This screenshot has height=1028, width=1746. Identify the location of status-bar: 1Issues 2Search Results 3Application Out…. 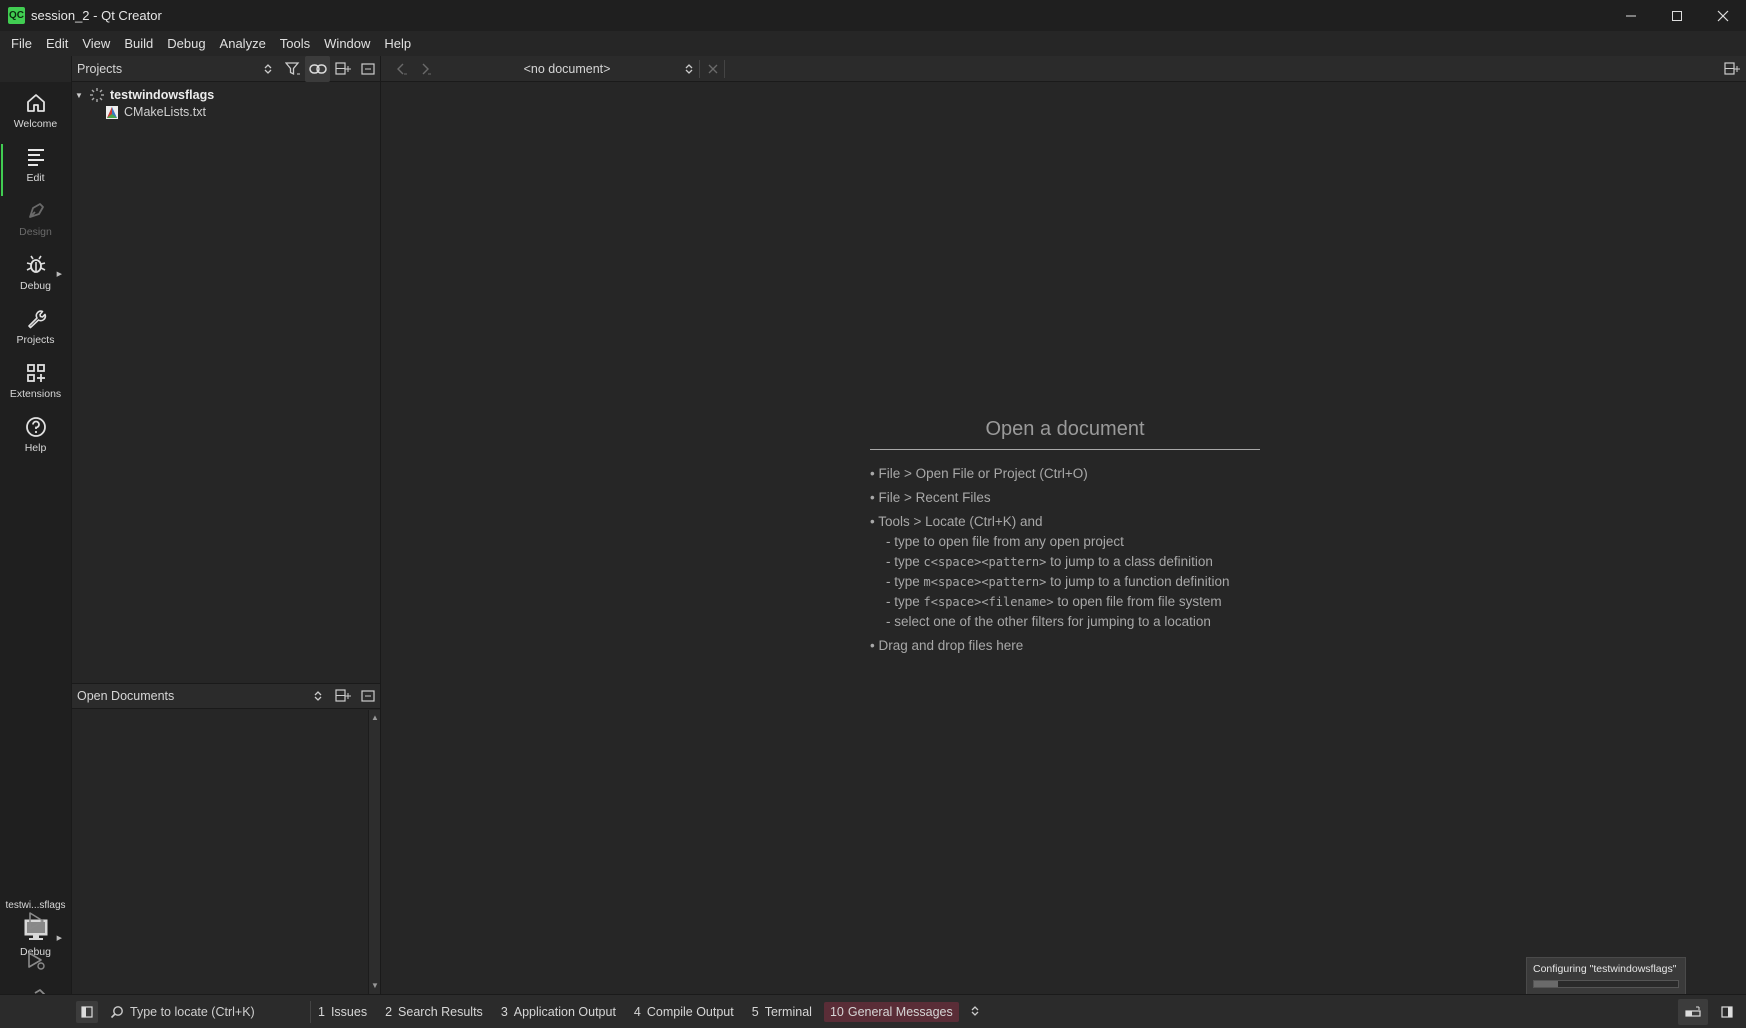
(873, 1011).